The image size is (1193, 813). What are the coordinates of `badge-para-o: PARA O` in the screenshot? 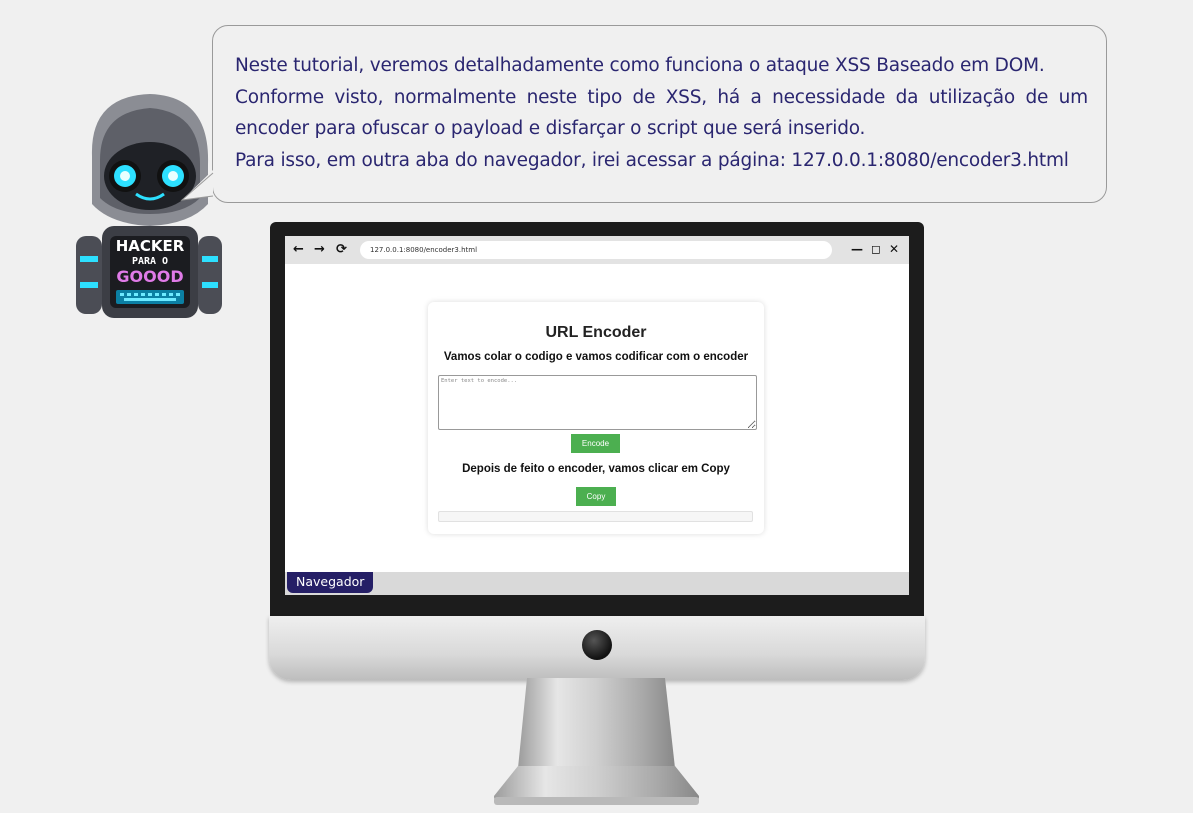 It's located at (150, 261).